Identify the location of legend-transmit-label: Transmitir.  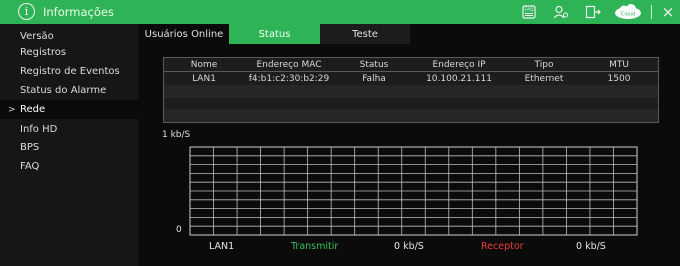
(315, 246).